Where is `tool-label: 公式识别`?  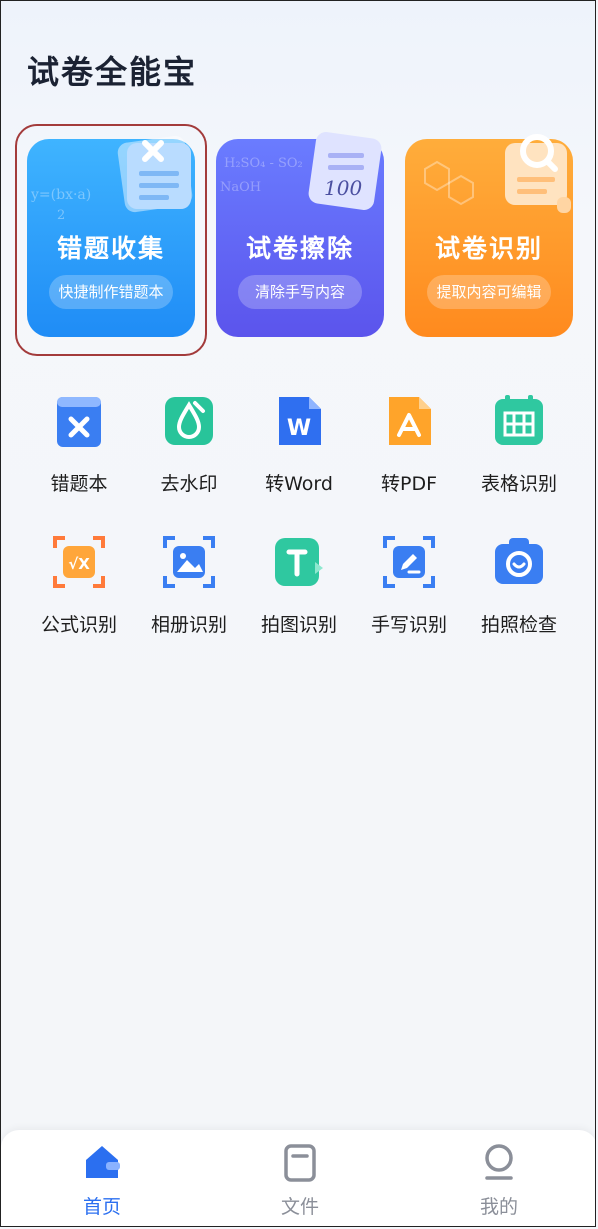 tool-label: 公式识别 is located at coordinates (78, 625).